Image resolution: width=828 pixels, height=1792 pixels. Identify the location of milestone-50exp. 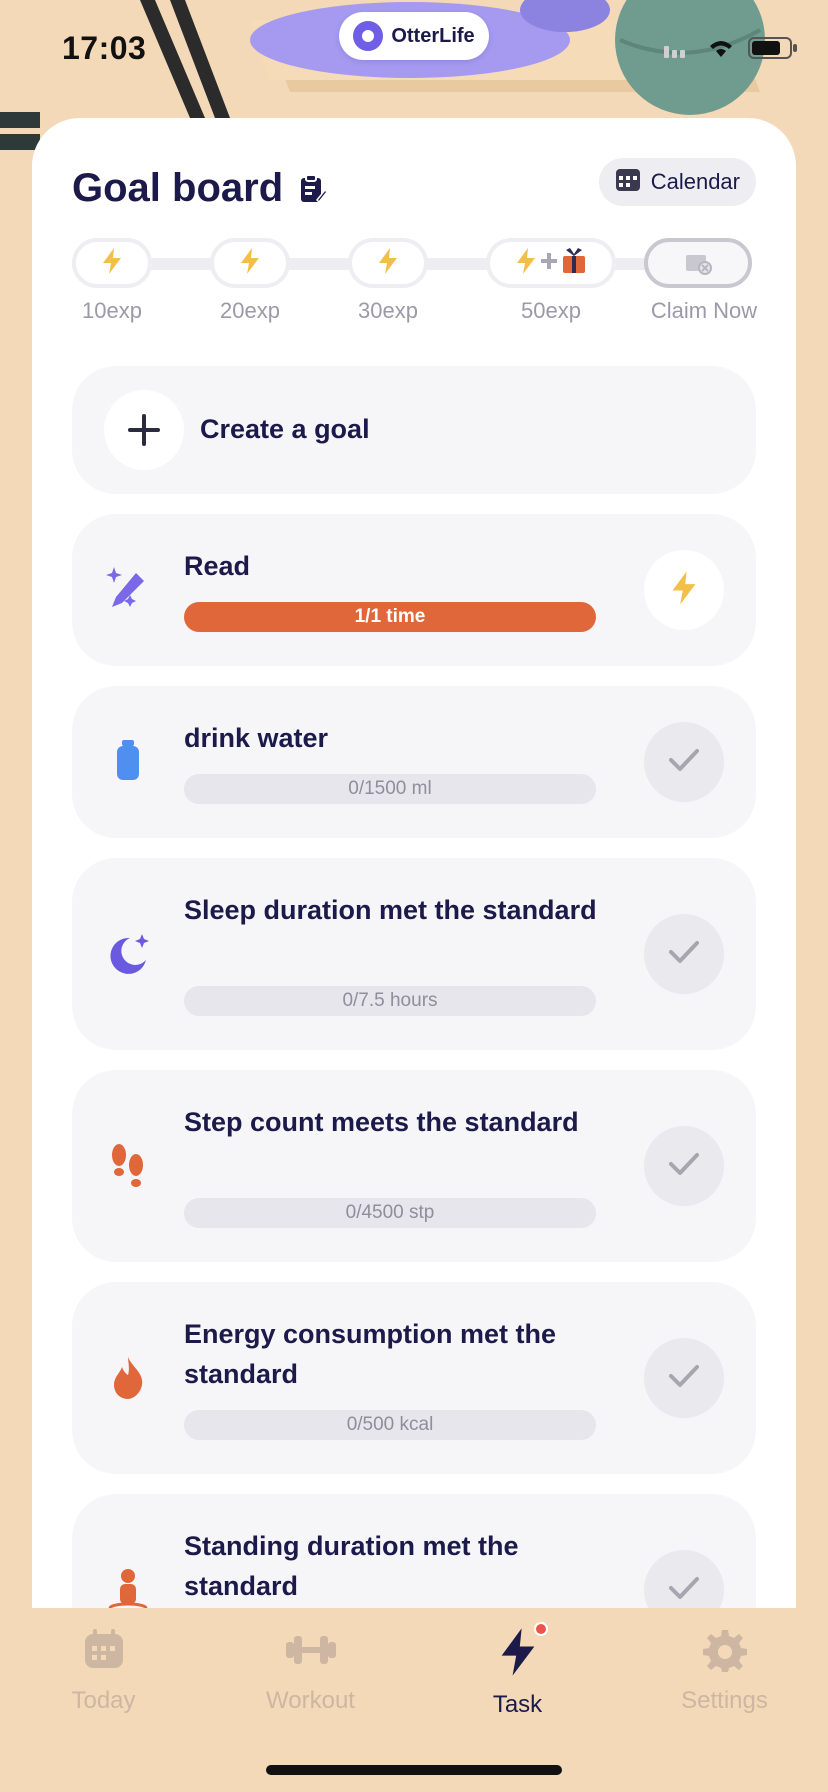
(551, 263).